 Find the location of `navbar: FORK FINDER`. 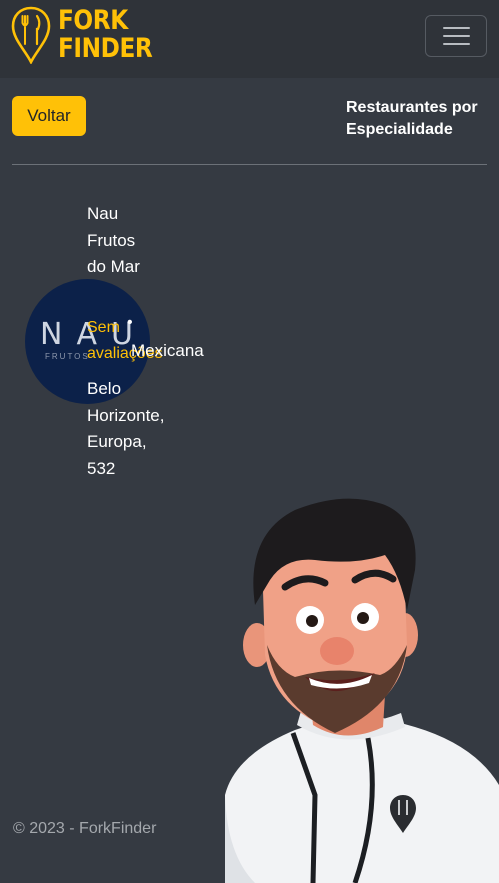

navbar: FORK FINDER is located at coordinates (249, 39).